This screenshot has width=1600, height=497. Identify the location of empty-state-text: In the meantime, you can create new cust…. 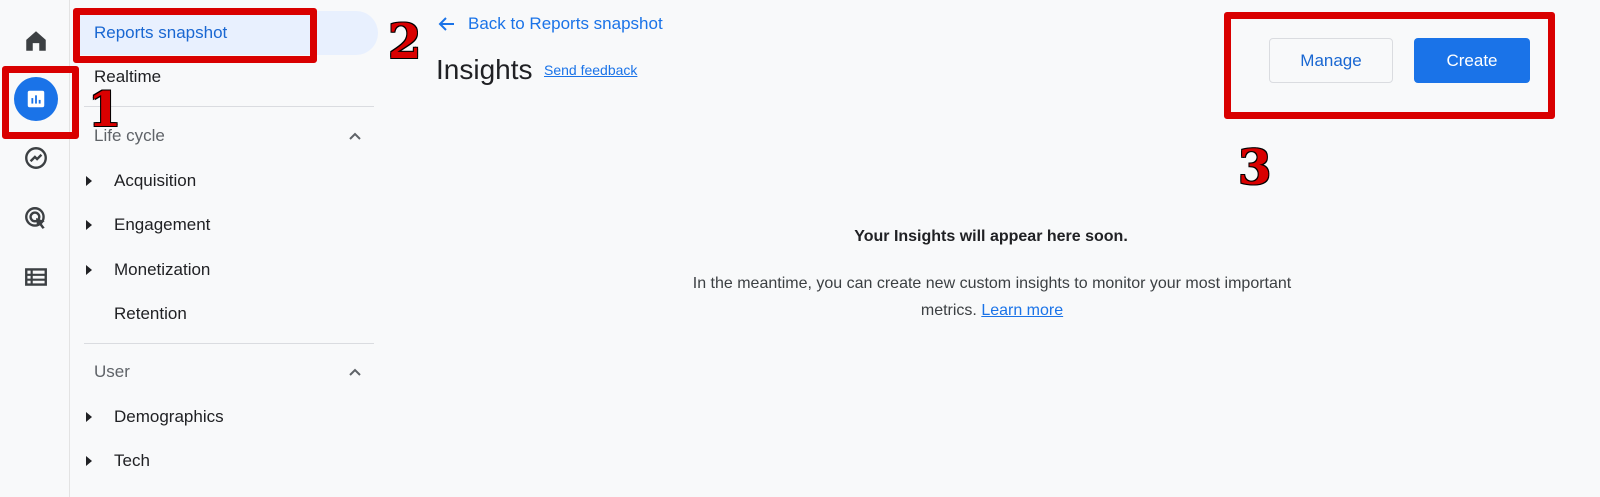
(992, 297).